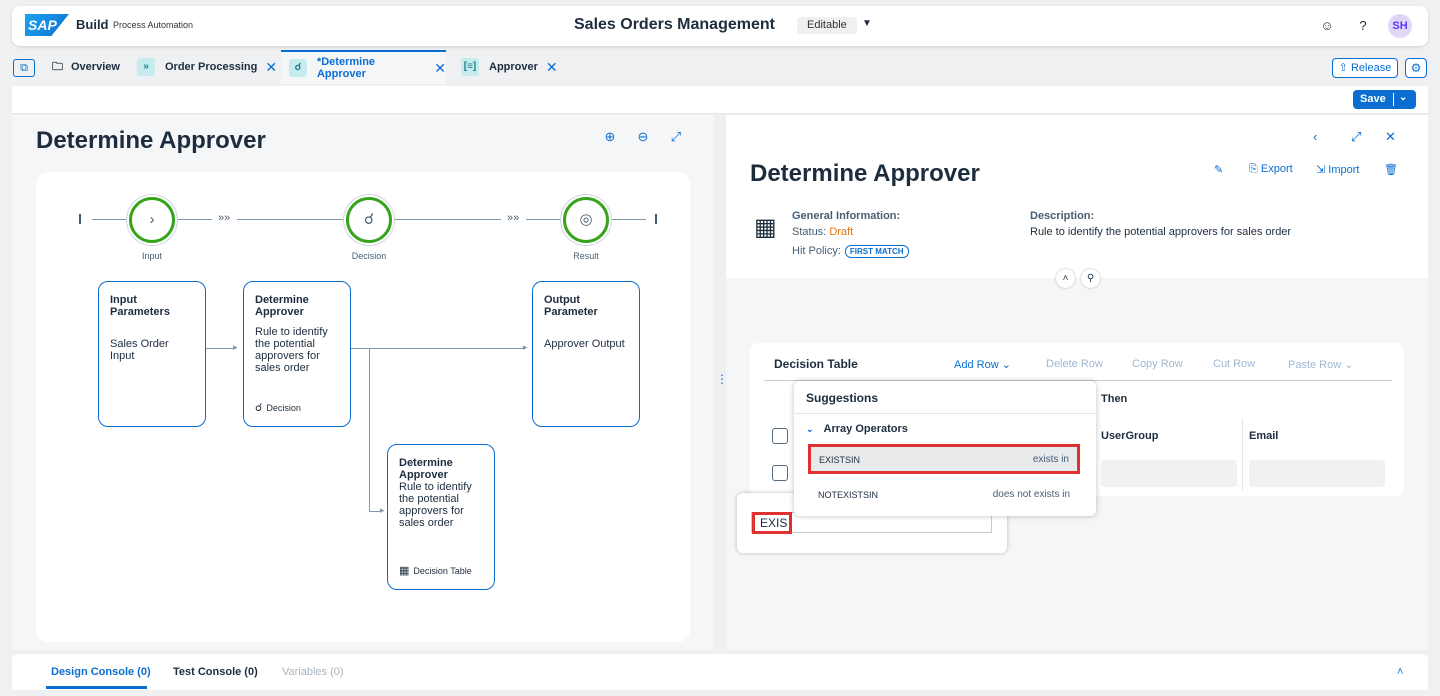 The width and height of the screenshot is (1440, 696). I want to click on export-icon: ⎘, so click(1253, 169).